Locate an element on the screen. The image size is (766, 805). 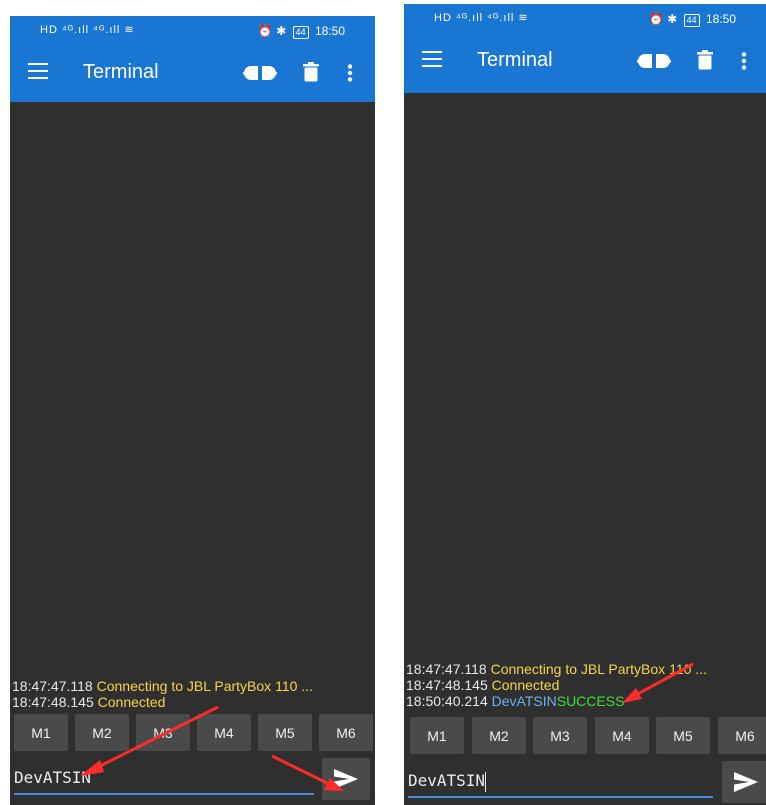
log-sent-text: DevATSIN is located at coordinates (524, 701).